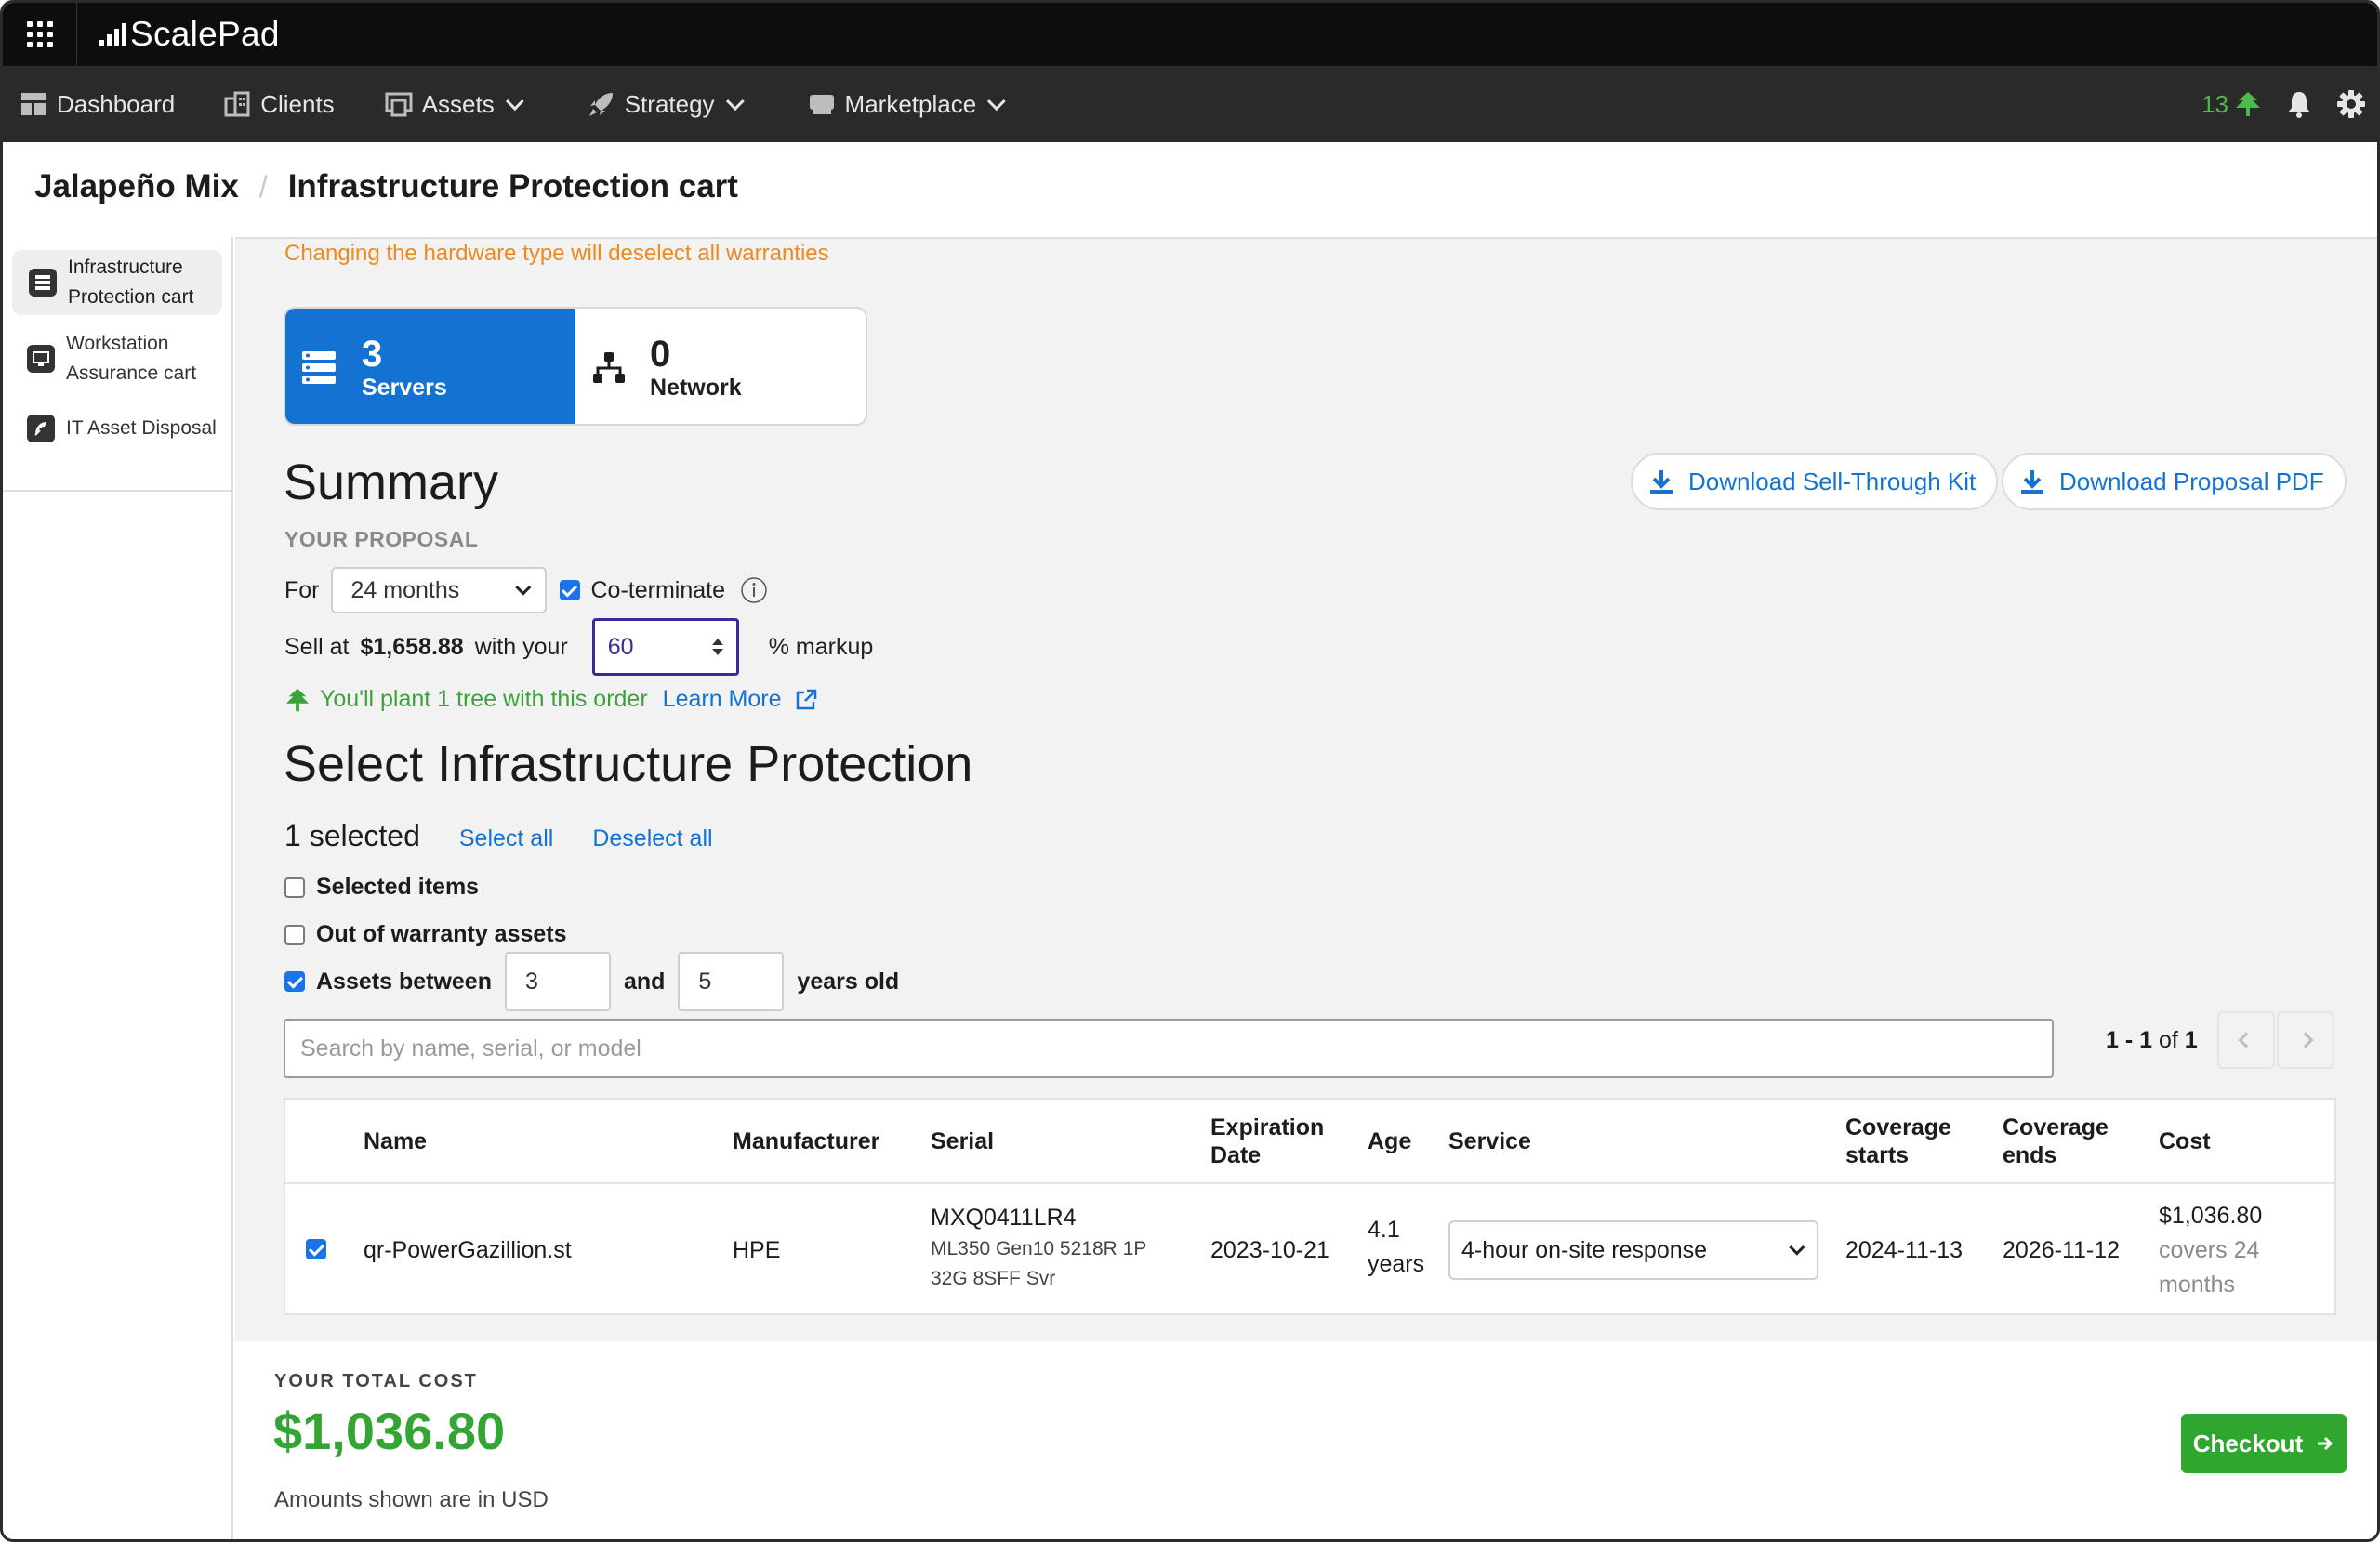 The width and height of the screenshot is (2380, 1542). What do you see at coordinates (41, 428) in the screenshot?
I see `recycle-icon` at bounding box center [41, 428].